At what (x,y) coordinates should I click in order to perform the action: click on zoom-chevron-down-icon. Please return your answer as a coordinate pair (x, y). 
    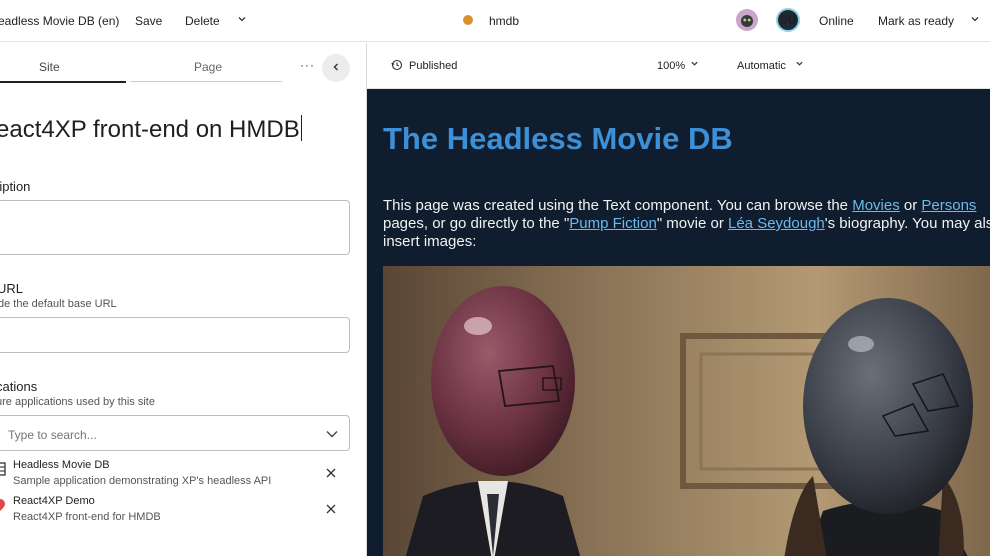
    Looking at the image, I should click on (694, 65).